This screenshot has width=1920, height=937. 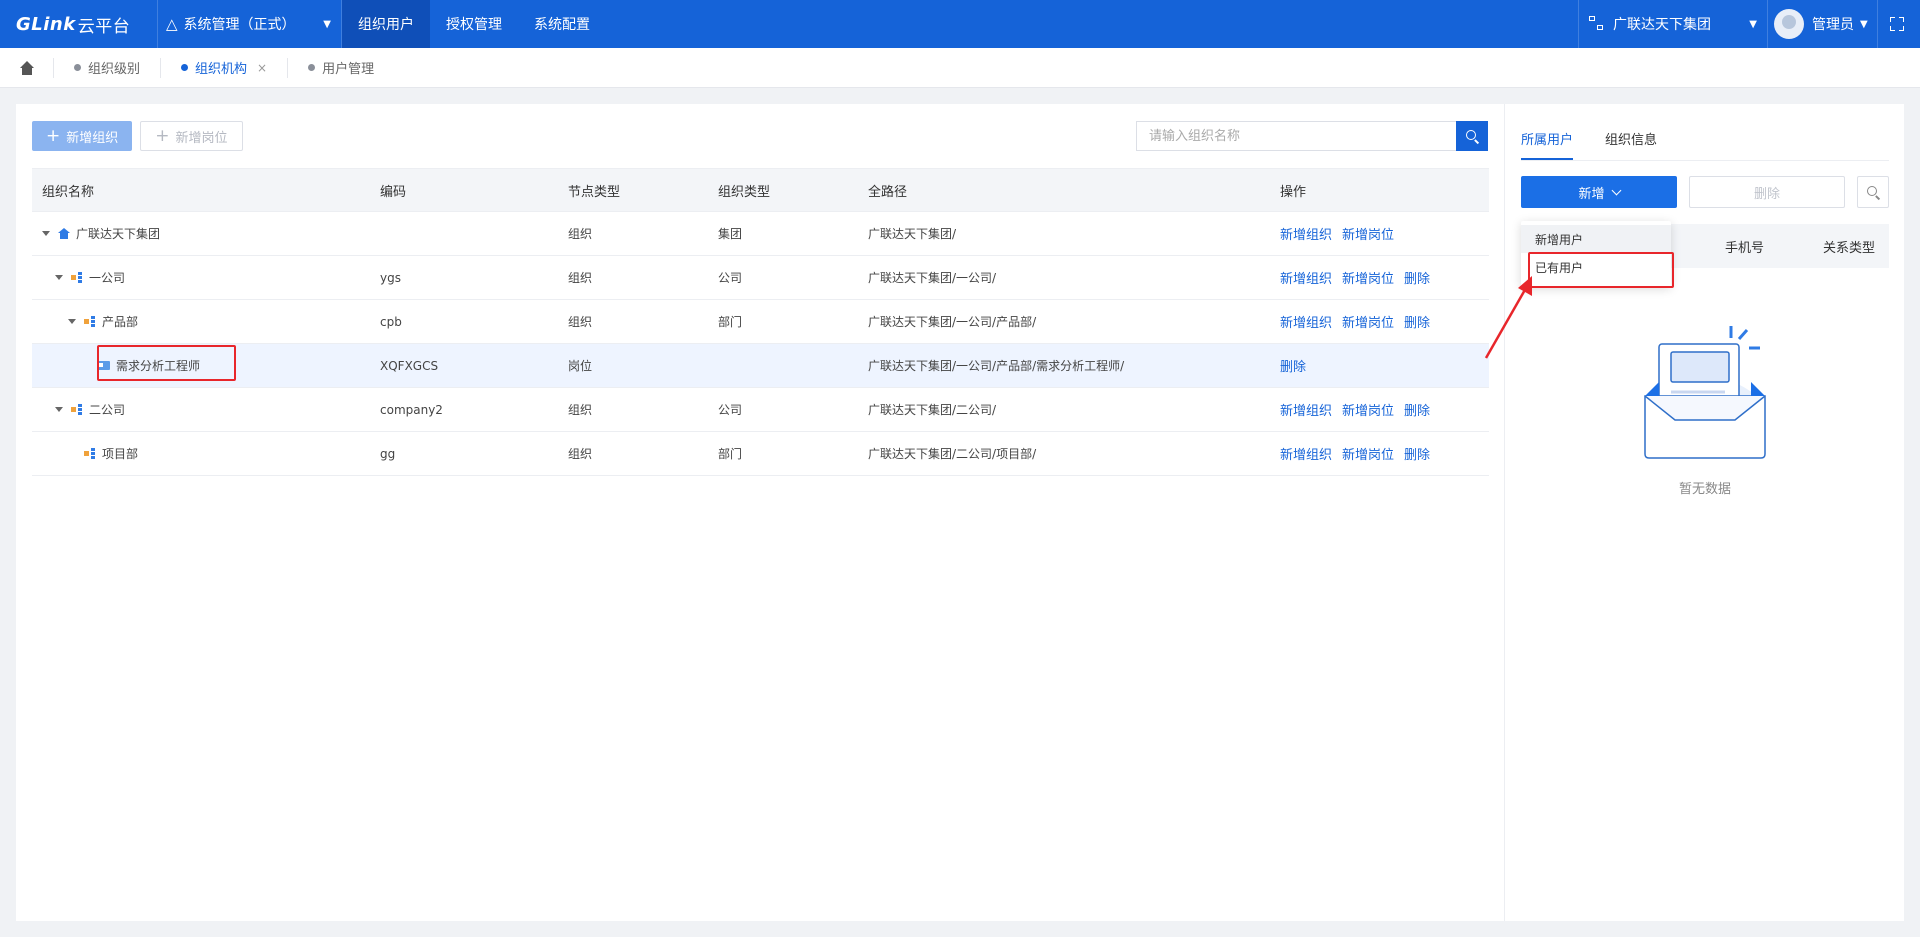 I want to click on delete-button: 删除, so click(x=1767, y=192).